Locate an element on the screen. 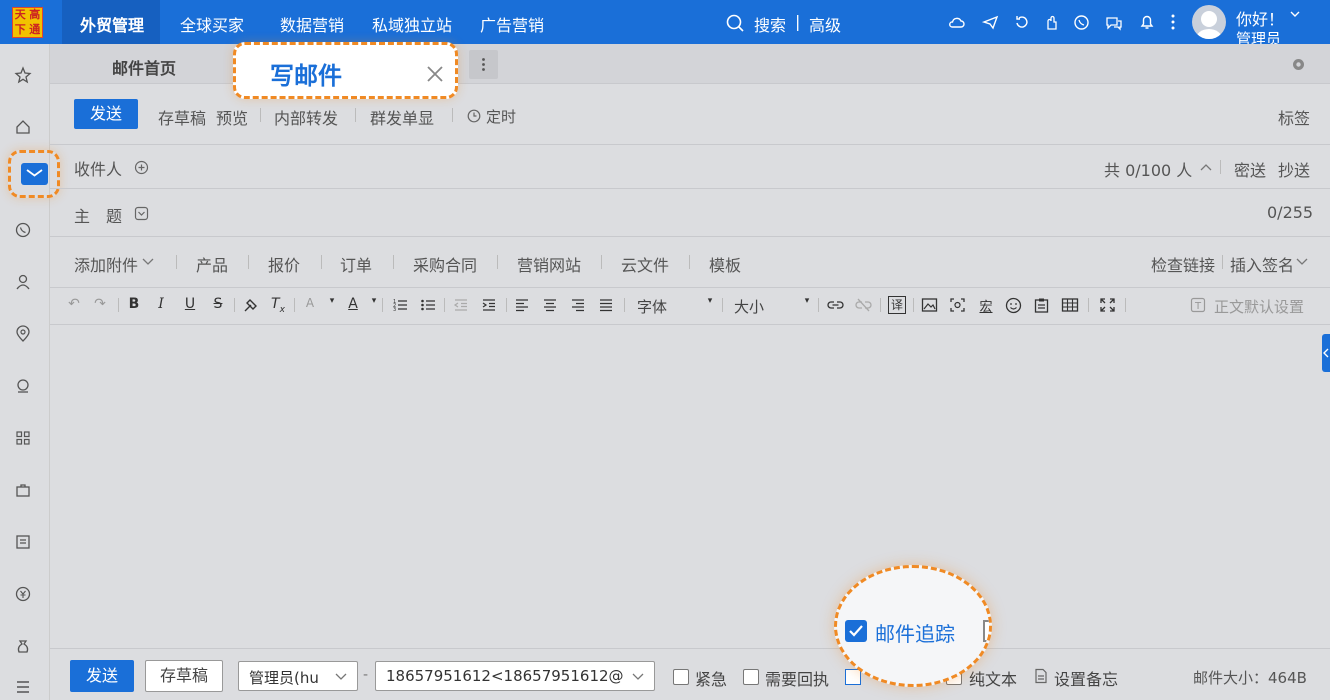 The height and width of the screenshot is (700, 1330). link-icon is located at coordinates (835, 305).